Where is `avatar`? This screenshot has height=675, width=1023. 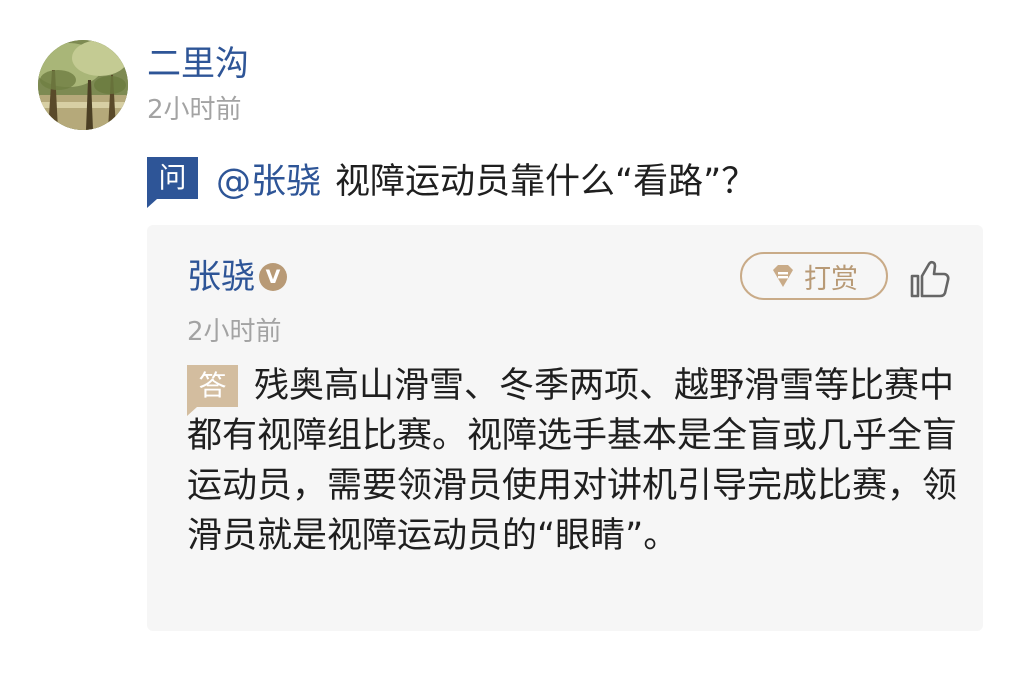
avatar is located at coordinates (83, 85).